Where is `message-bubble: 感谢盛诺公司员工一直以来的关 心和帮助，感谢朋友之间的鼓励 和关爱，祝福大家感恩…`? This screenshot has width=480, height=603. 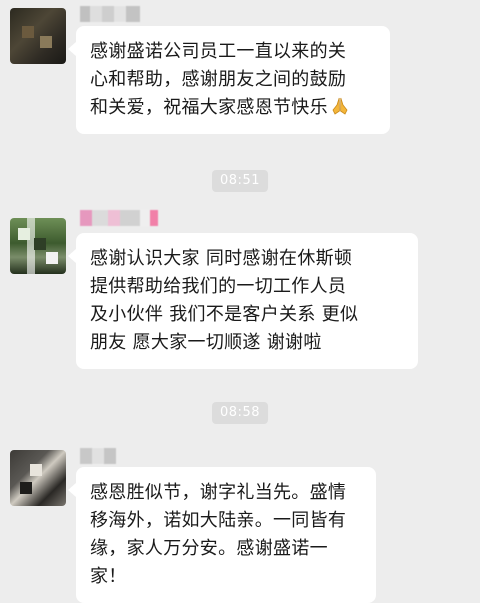
message-bubble: 感谢盛诺公司员工一直以来的关 心和帮助，感谢朋友之间的鼓励 和关爱，祝福大家感恩… is located at coordinates (229, 80).